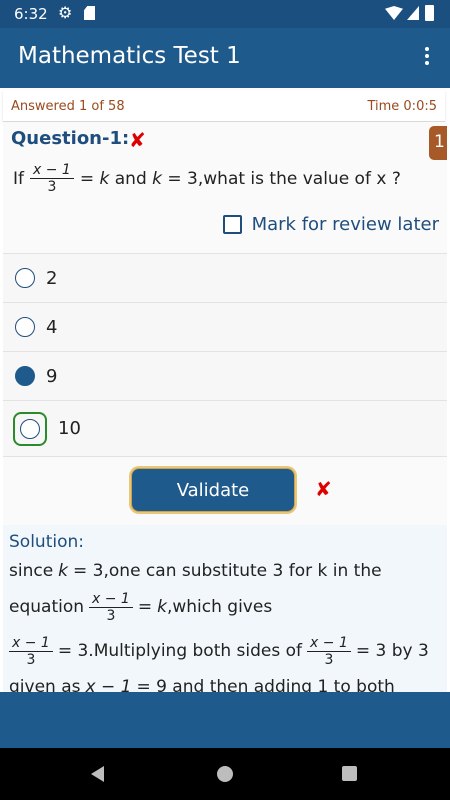 This screenshot has height=800, width=450. I want to click on question-number-tab: 1, so click(438, 143).